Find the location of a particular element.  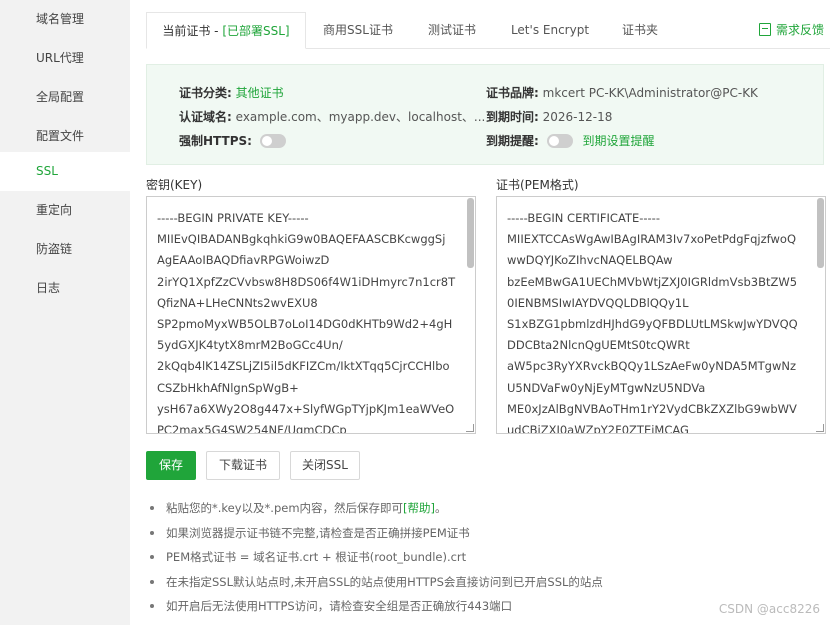

cert-expiry-label: 到期时间: is located at coordinates (512, 117).